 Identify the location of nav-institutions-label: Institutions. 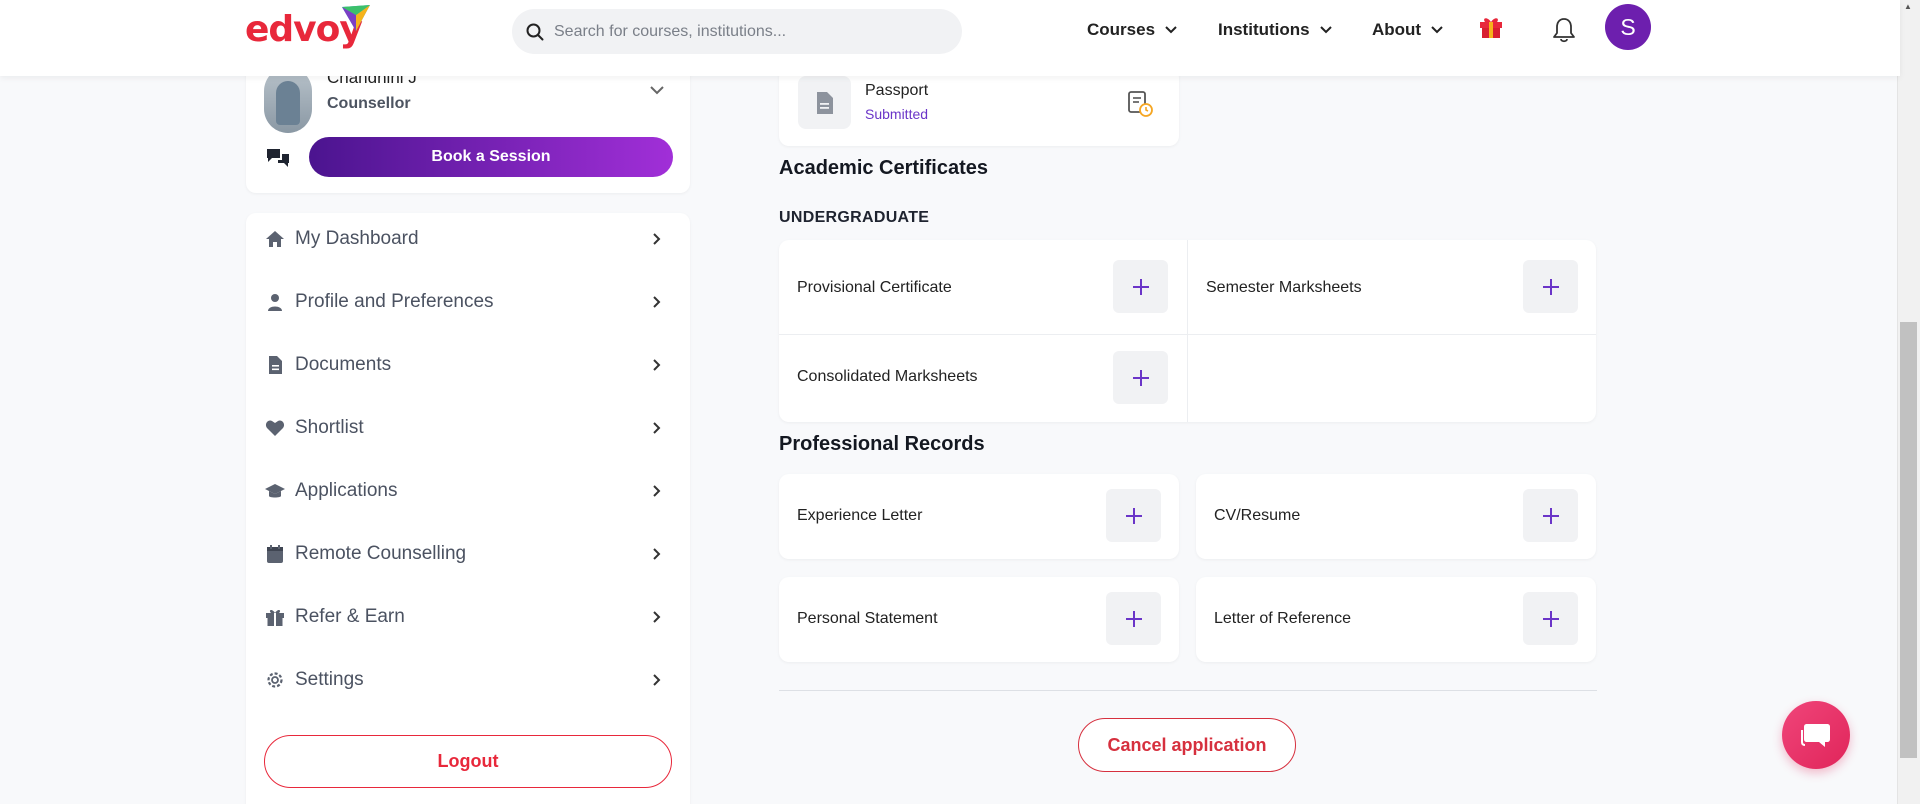
(1264, 29).